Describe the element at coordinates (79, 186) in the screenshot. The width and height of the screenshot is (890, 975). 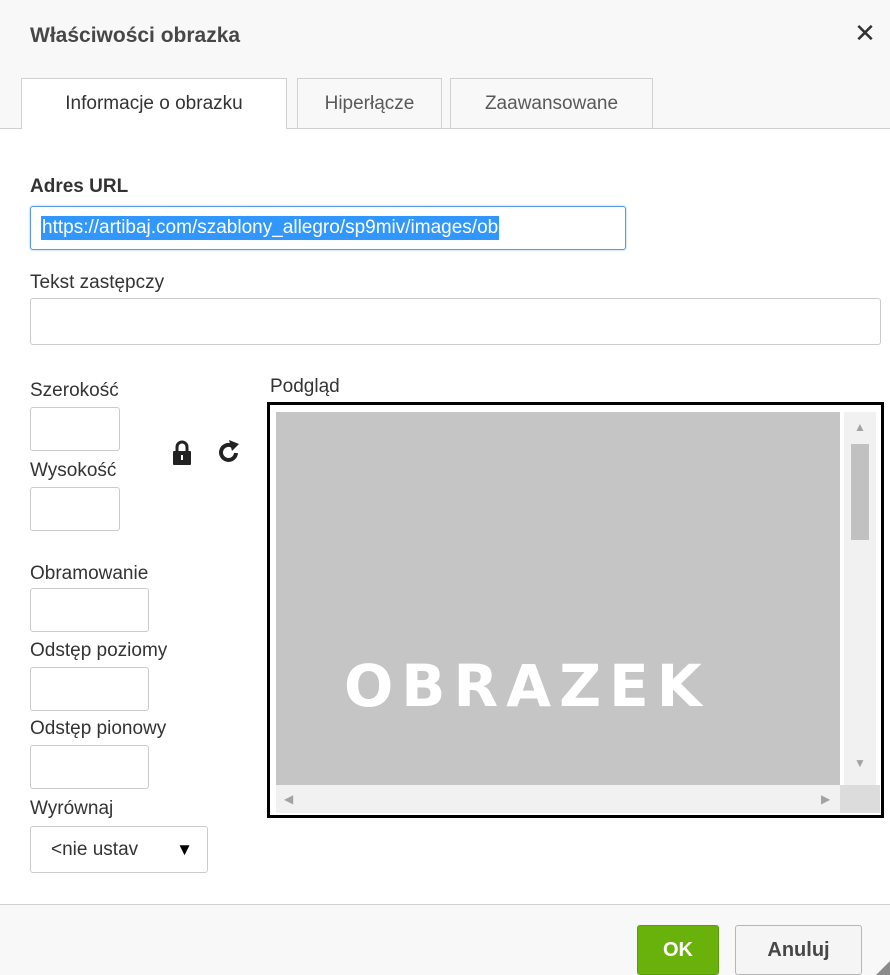
I see `url-label: Adres URL` at that location.